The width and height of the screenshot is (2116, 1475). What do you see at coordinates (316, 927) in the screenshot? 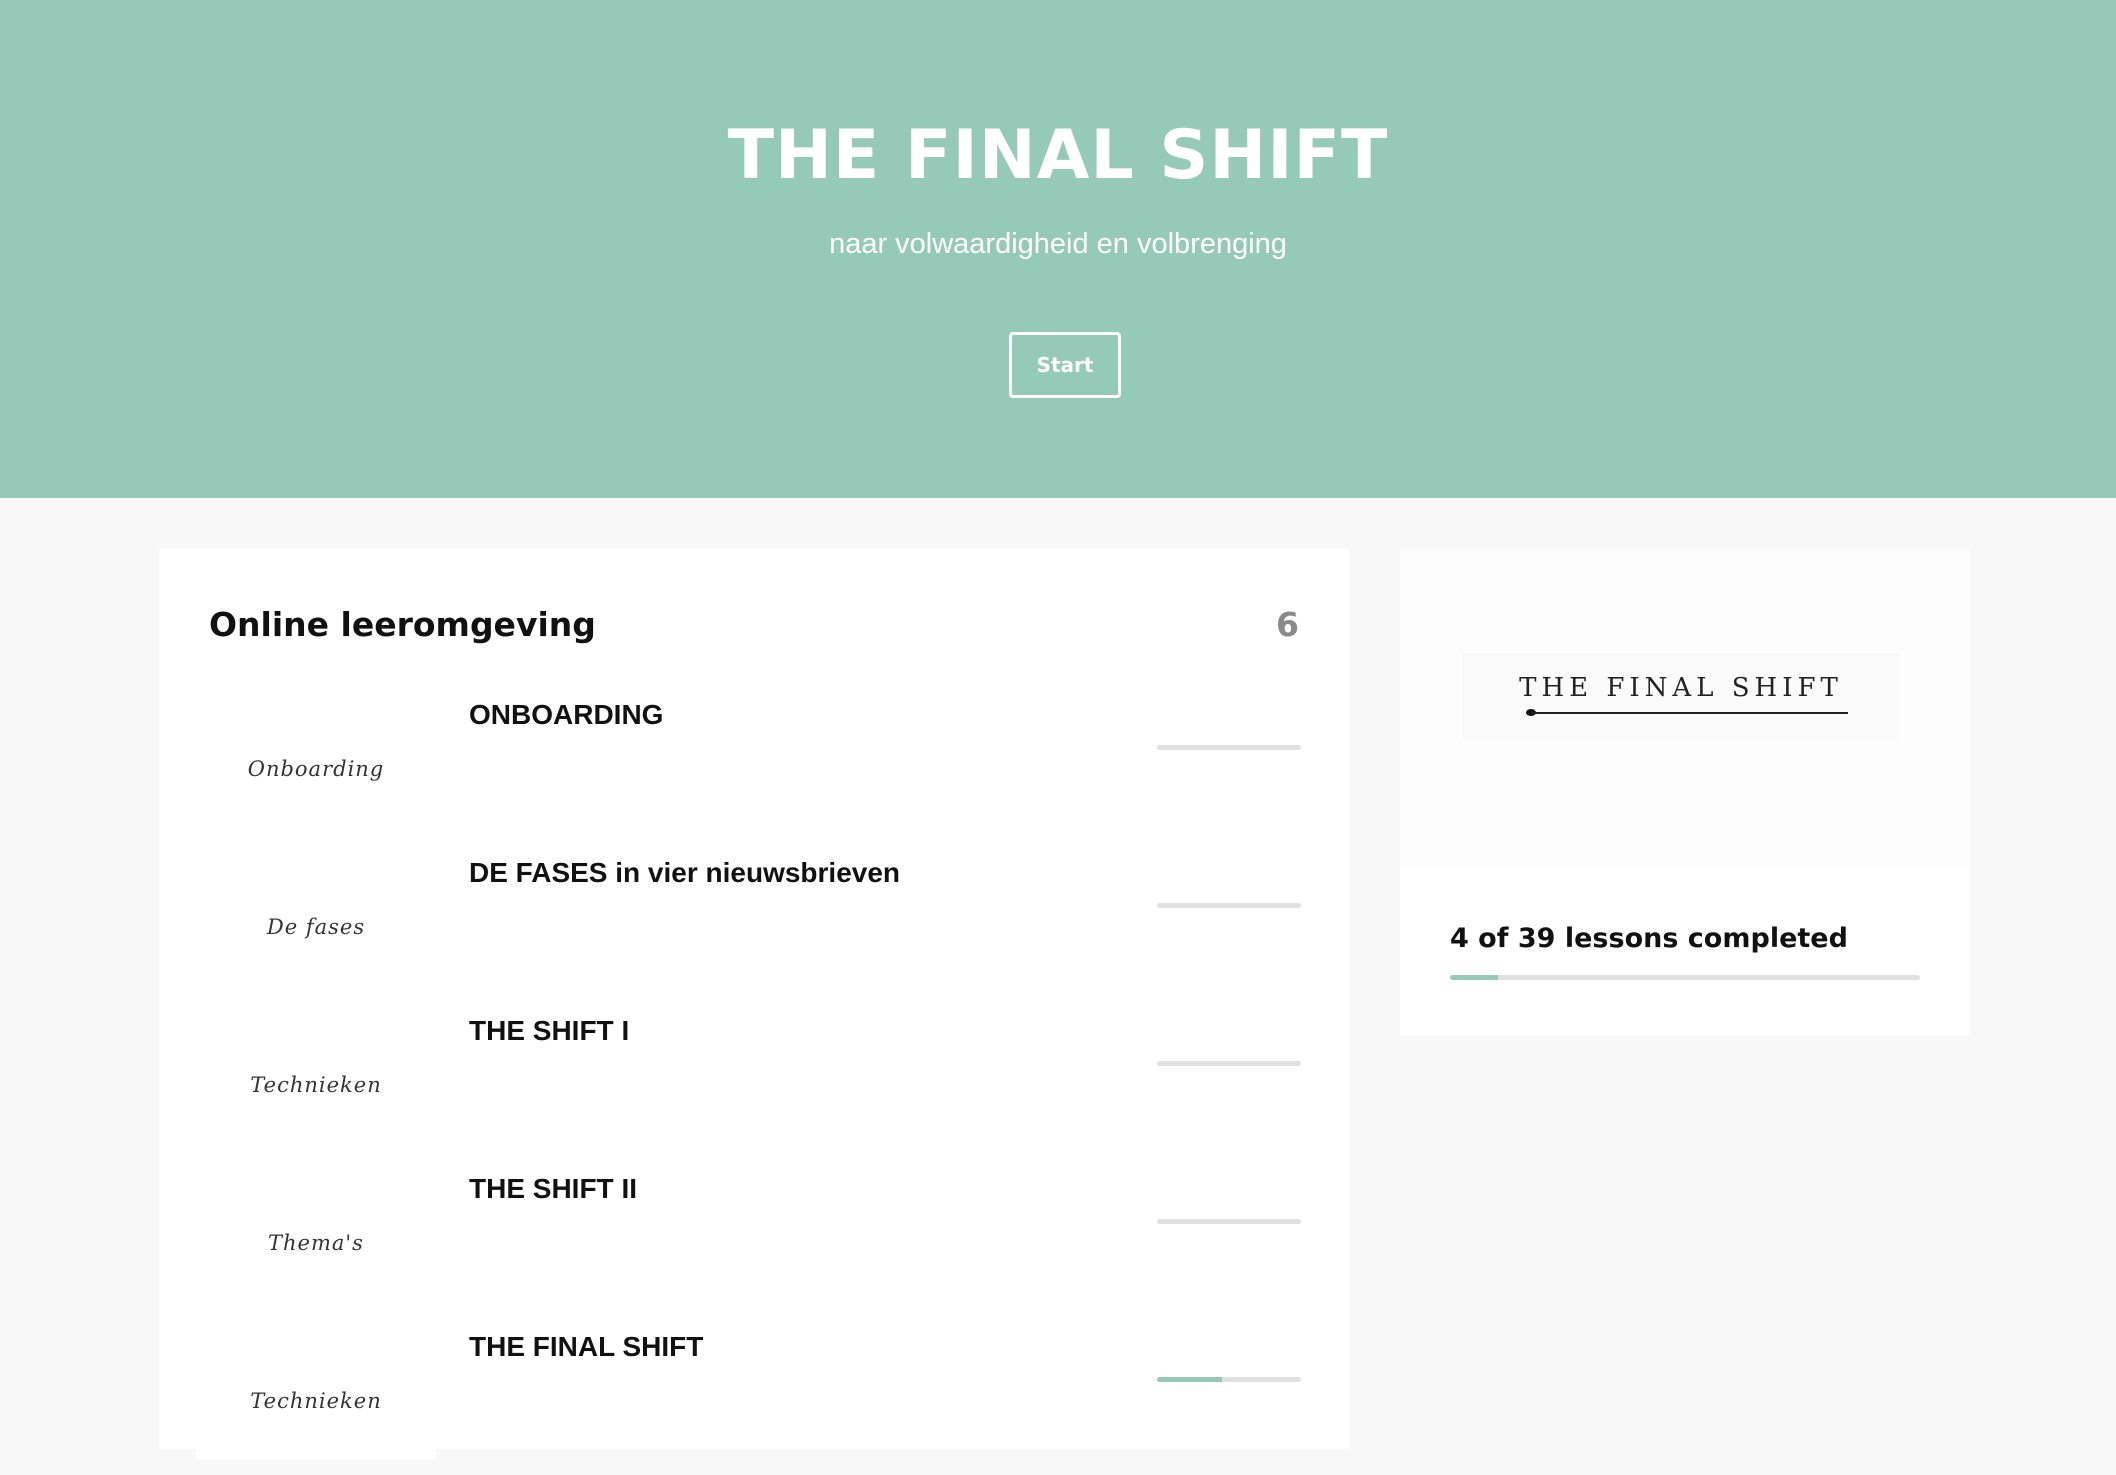
I see `module-thumbnail-label: De fases` at bounding box center [316, 927].